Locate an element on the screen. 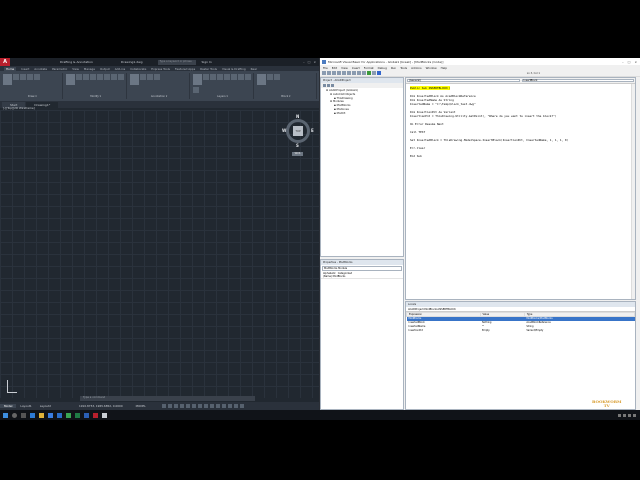 Image resolution: width=640 pixels, height=480 pixels. model-space-toggle: MODEL is located at coordinates (141, 406).